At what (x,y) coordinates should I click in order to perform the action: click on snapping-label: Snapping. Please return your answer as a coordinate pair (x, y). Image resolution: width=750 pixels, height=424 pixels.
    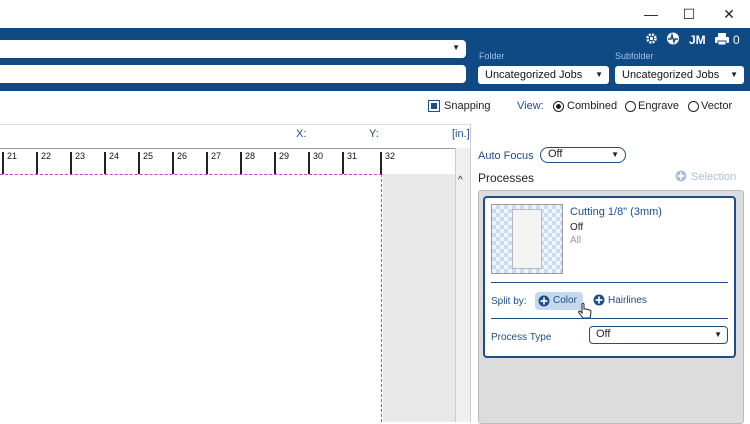
    Looking at the image, I should click on (467, 106).